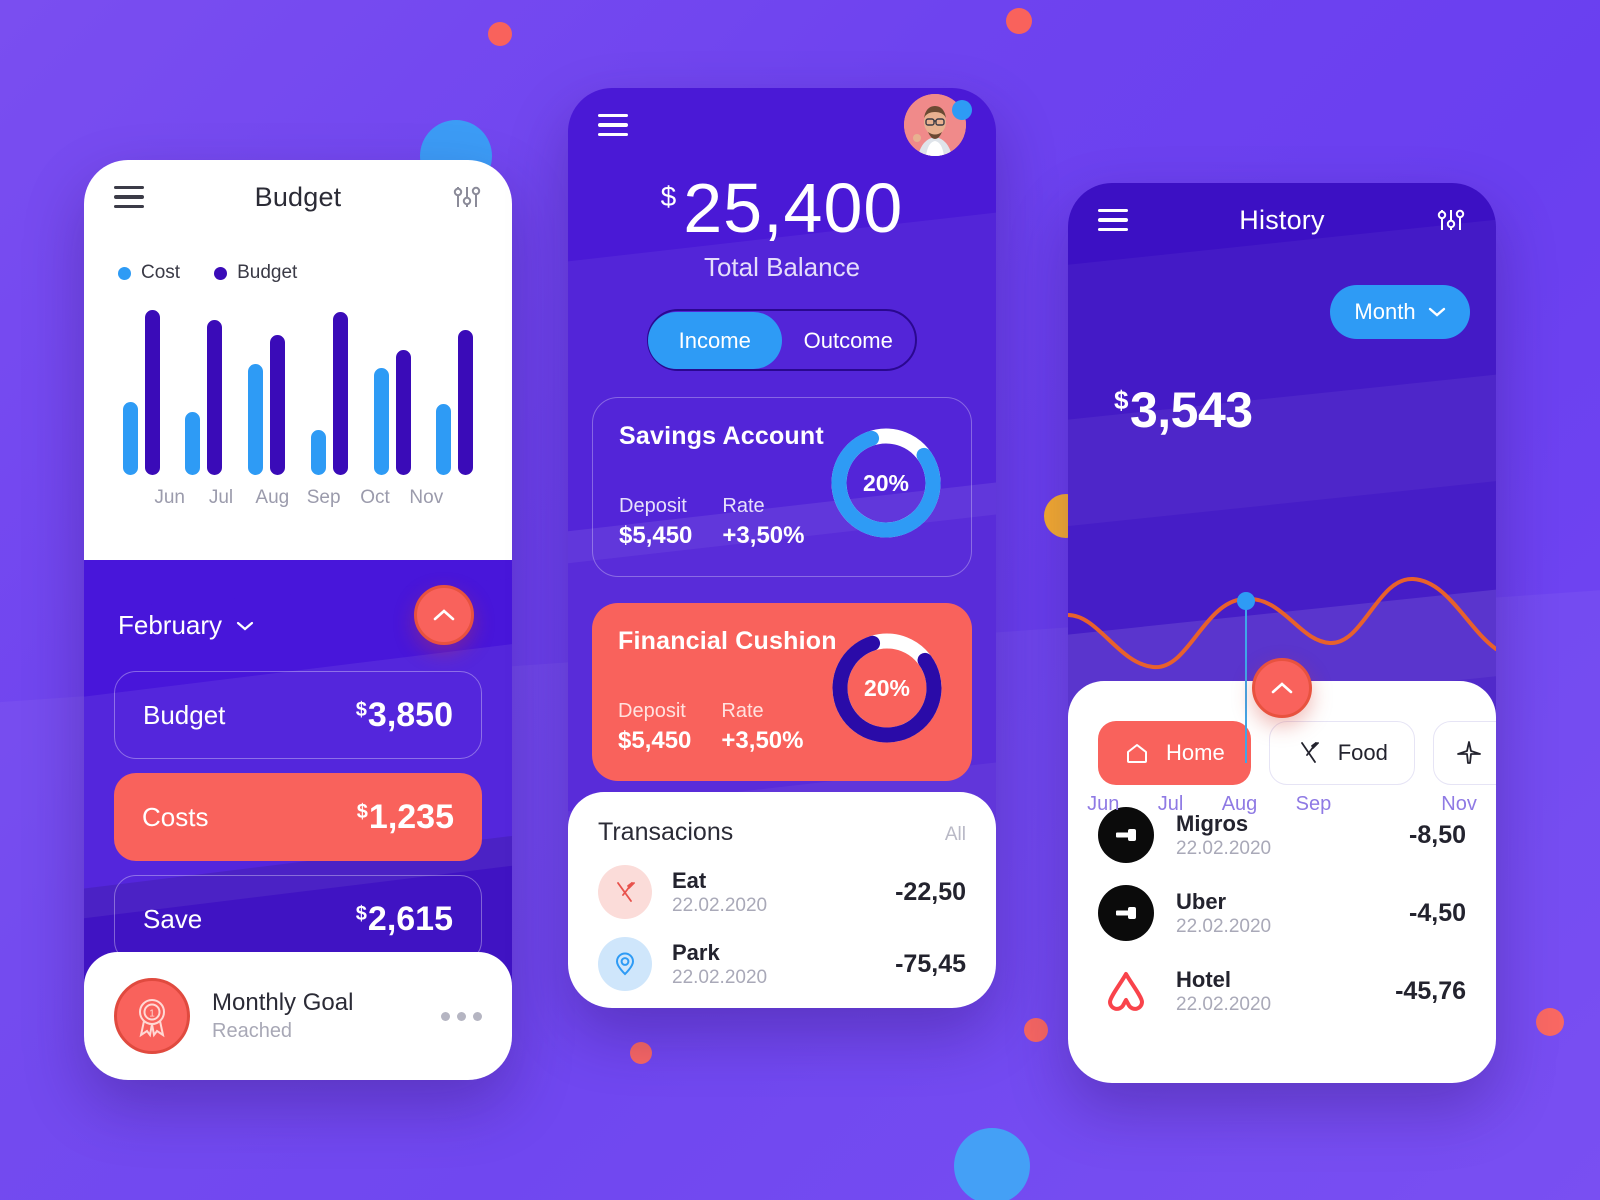  Describe the element at coordinates (444, 615) in the screenshot. I see `collapse-sheet-button` at that location.